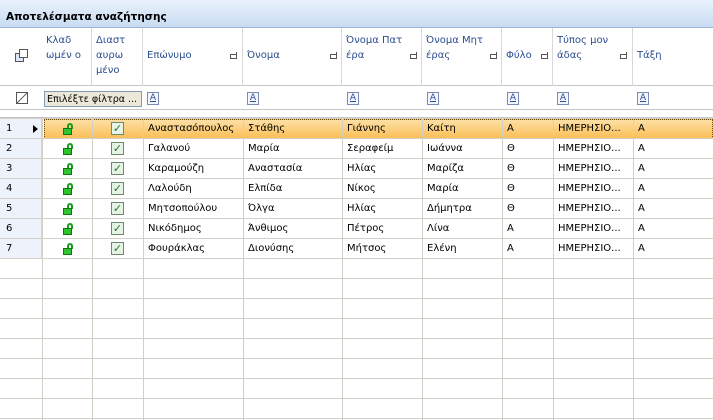 The image size is (713, 420). Describe the element at coordinates (21, 189) in the screenshot. I see `row-number: 4` at that location.